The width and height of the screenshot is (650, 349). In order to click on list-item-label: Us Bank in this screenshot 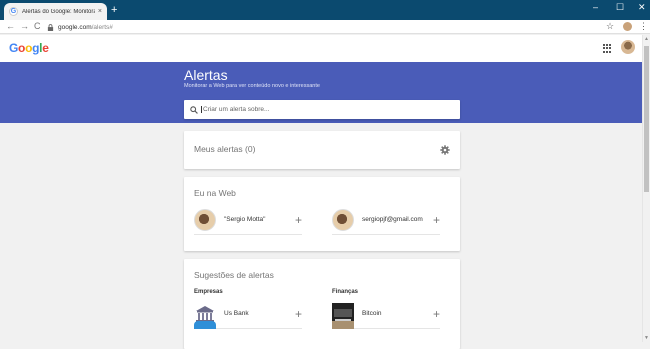, I will do `click(236, 313)`.